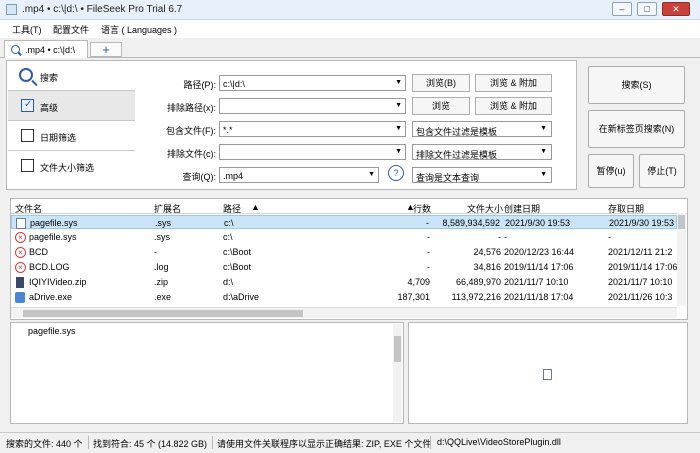  Describe the element at coordinates (482, 152) in the screenshot. I see `exclude-filter-select: 排除文件过滤是模板 ▼` at that location.